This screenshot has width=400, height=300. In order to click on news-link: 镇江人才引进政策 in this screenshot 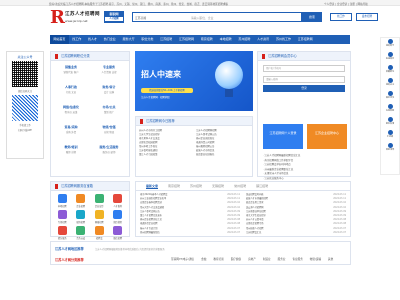, I will do `click(165, 155)`.